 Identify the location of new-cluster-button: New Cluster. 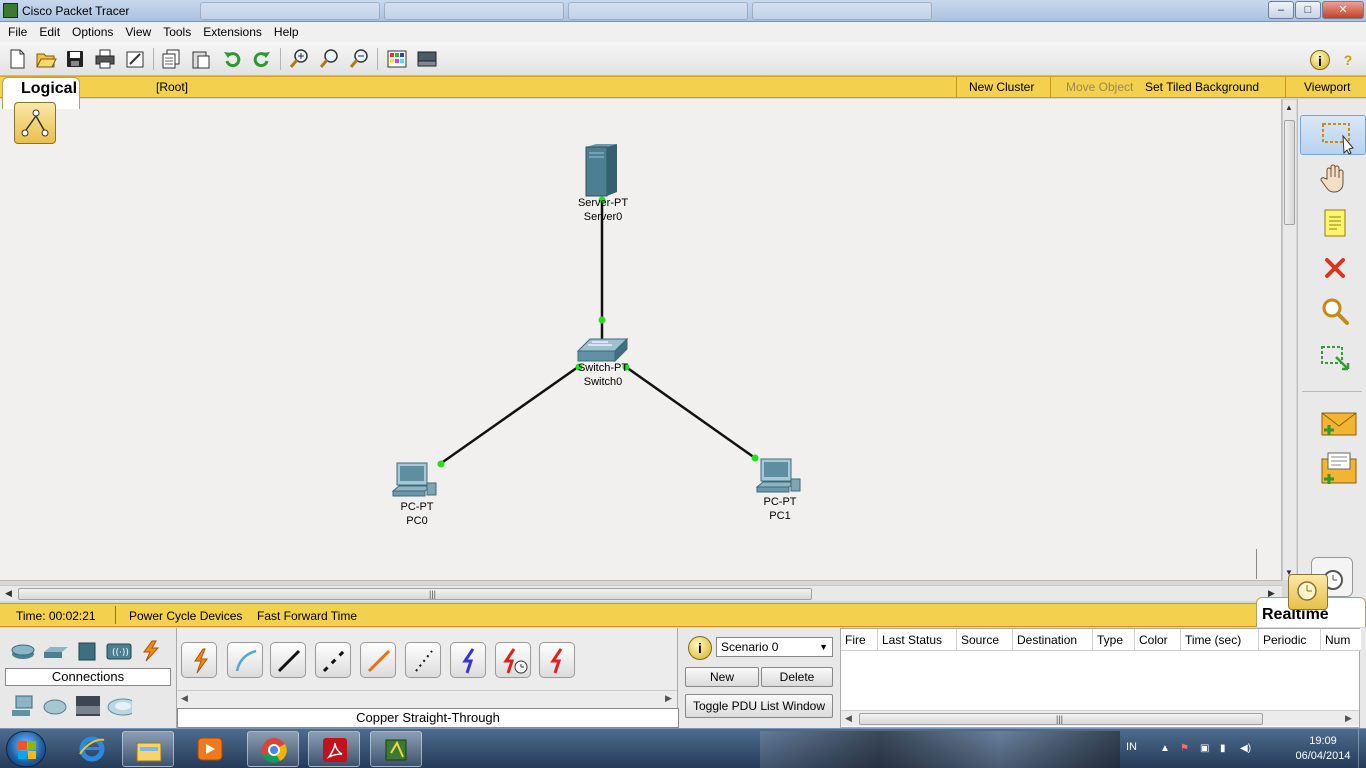
(1001, 87).